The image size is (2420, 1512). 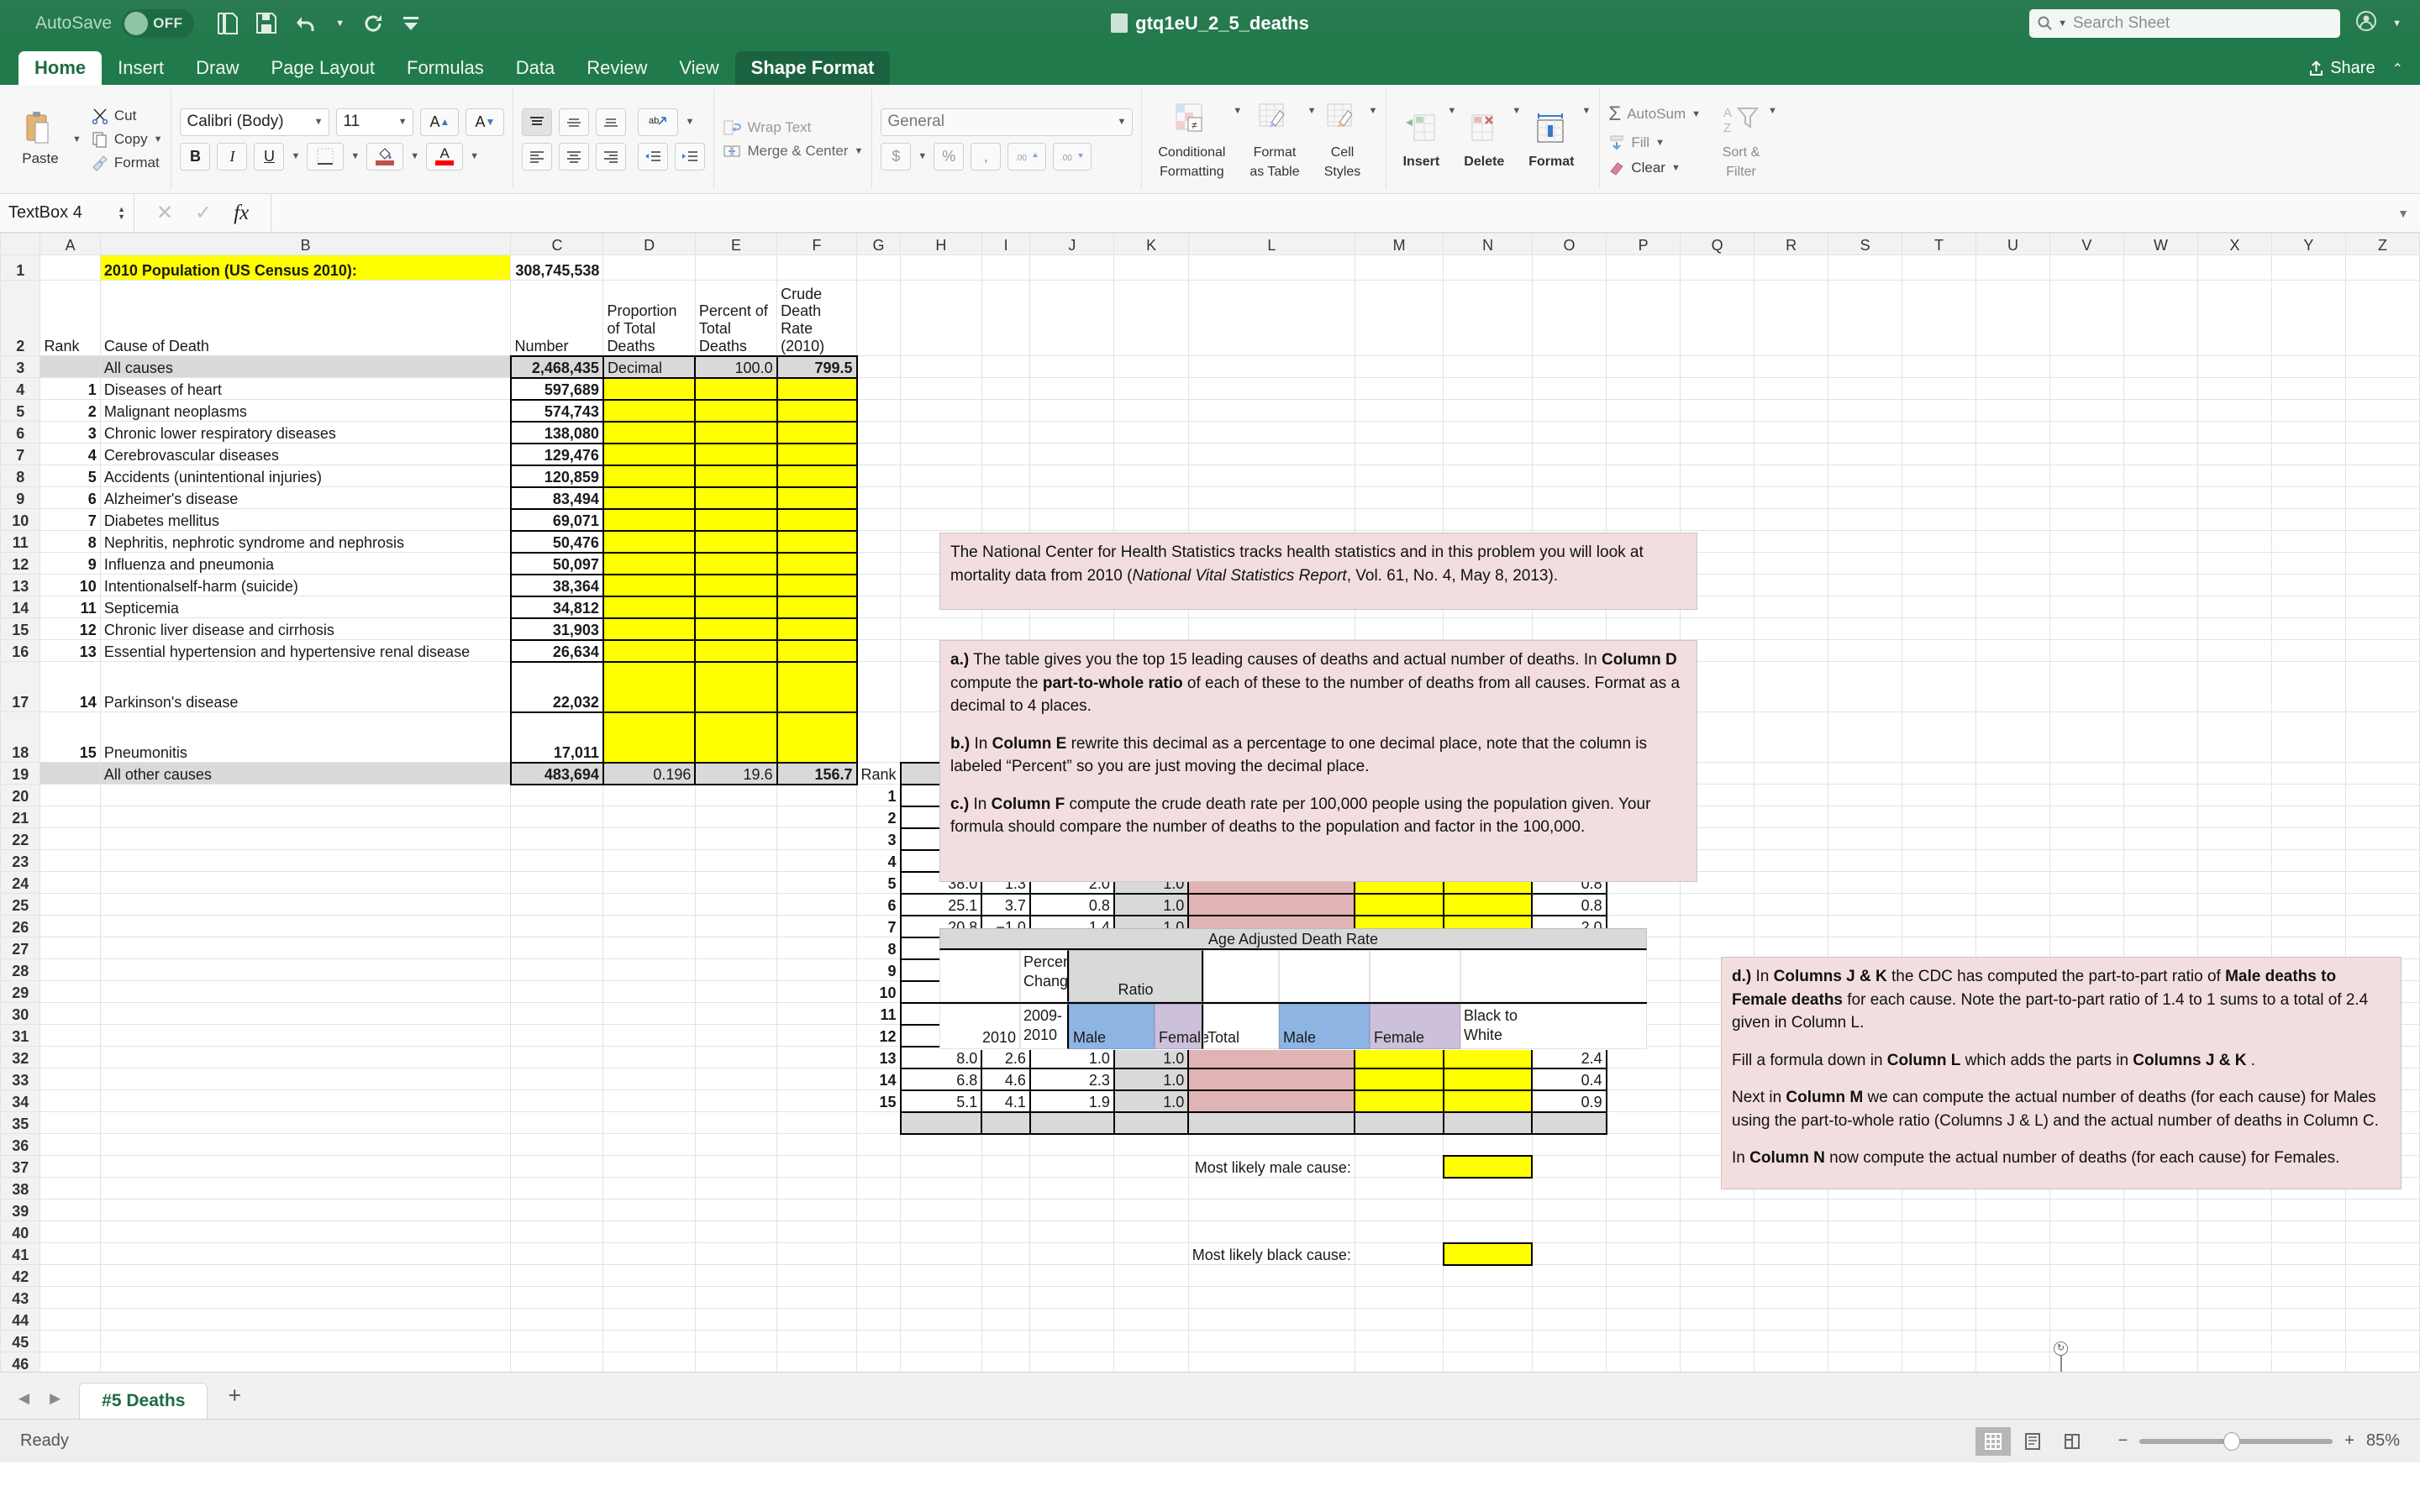 I want to click on column-header-k: K, so click(x=1151, y=244).